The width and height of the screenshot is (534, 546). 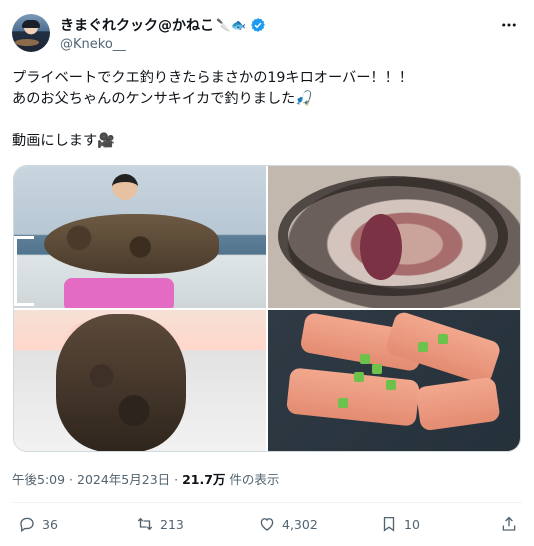 What do you see at coordinates (231, 25) in the screenshot?
I see `display-emojis: 🔪🐟` at bounding box center [231, 25].